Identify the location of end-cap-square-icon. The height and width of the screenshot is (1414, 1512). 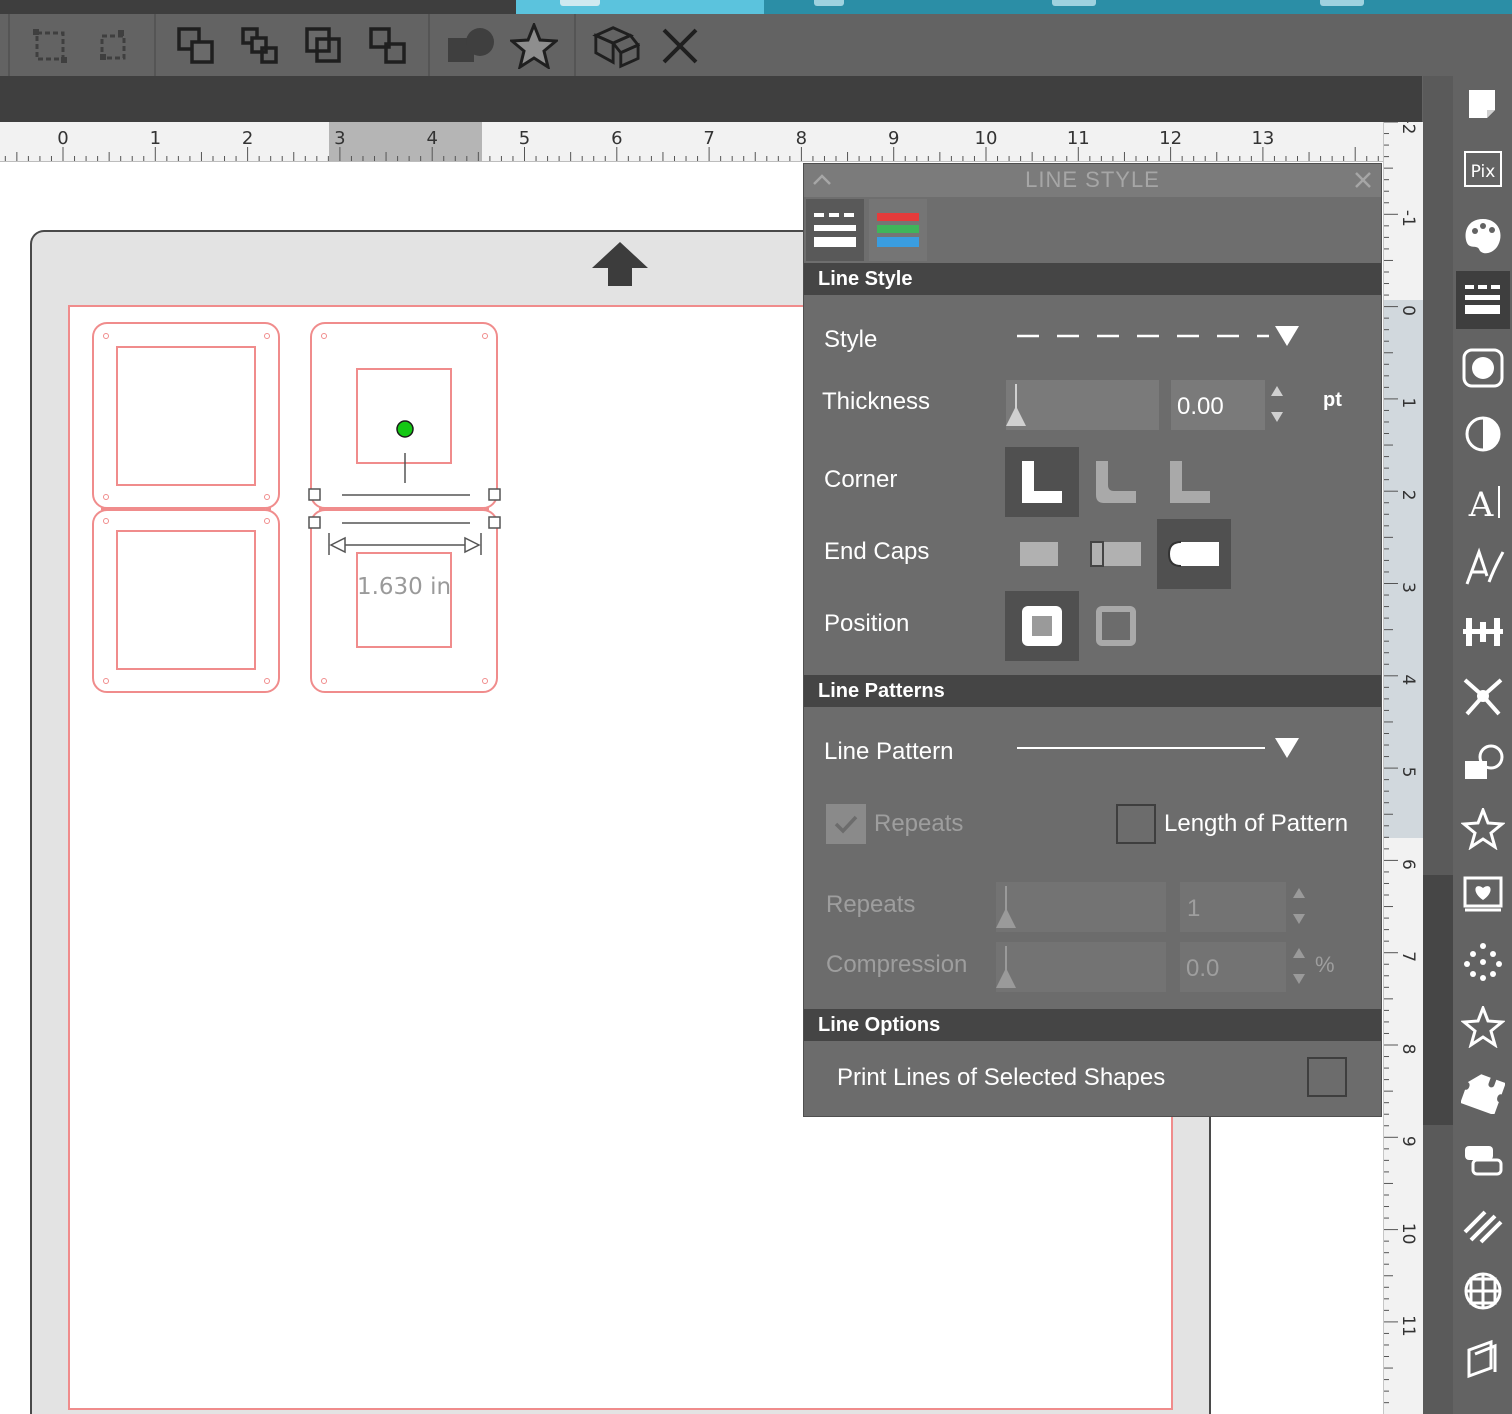
(1115, 554).